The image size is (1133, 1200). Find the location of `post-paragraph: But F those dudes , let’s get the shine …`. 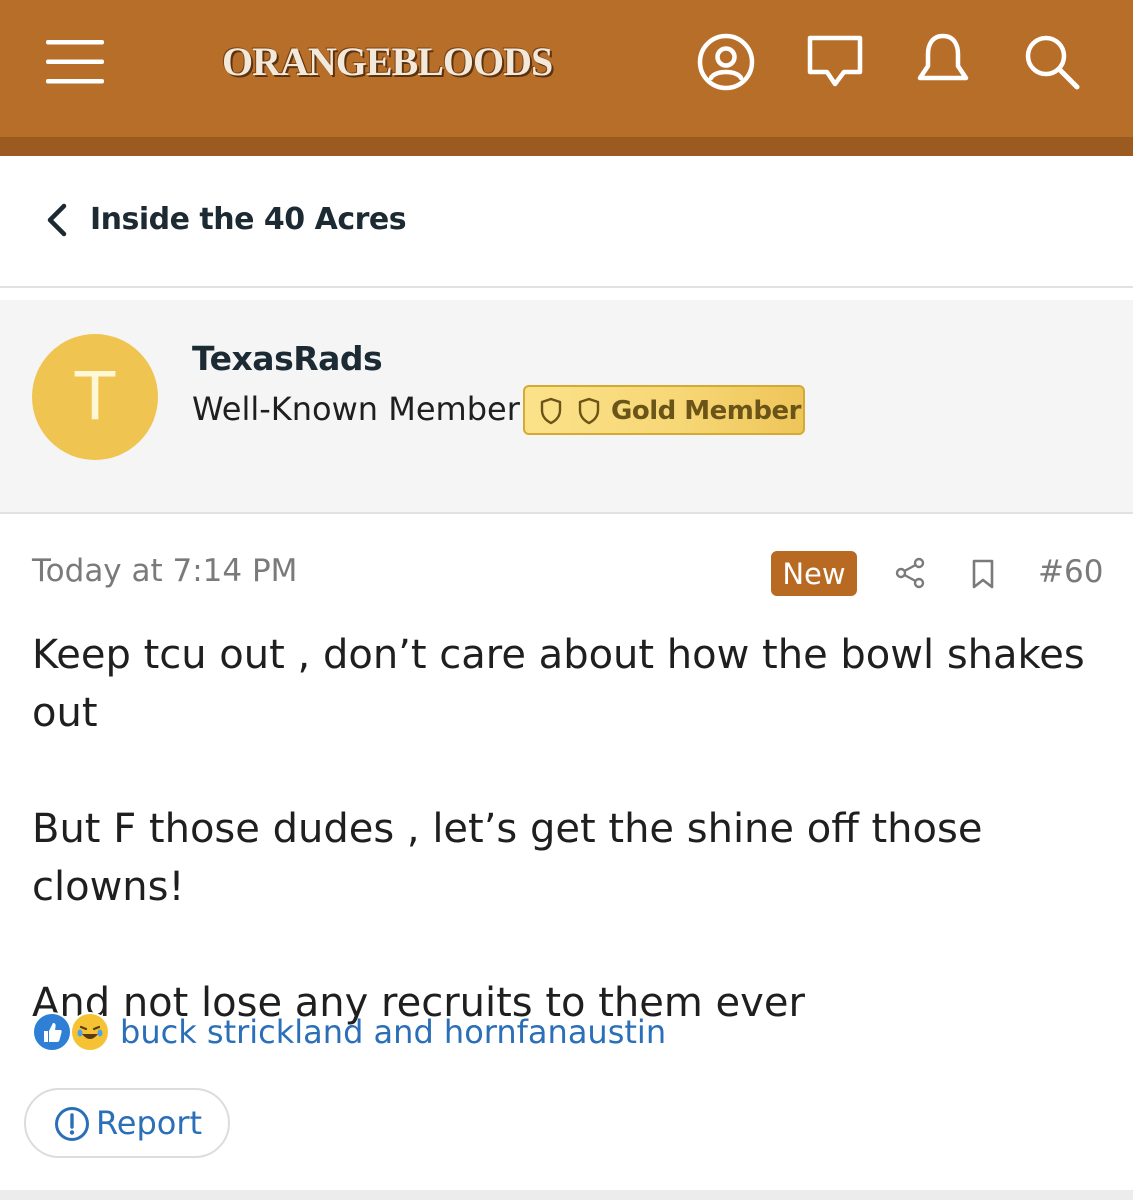

post-paragraph: But F those dudes , let’s get the shine … is located at coordinates (507, 858).